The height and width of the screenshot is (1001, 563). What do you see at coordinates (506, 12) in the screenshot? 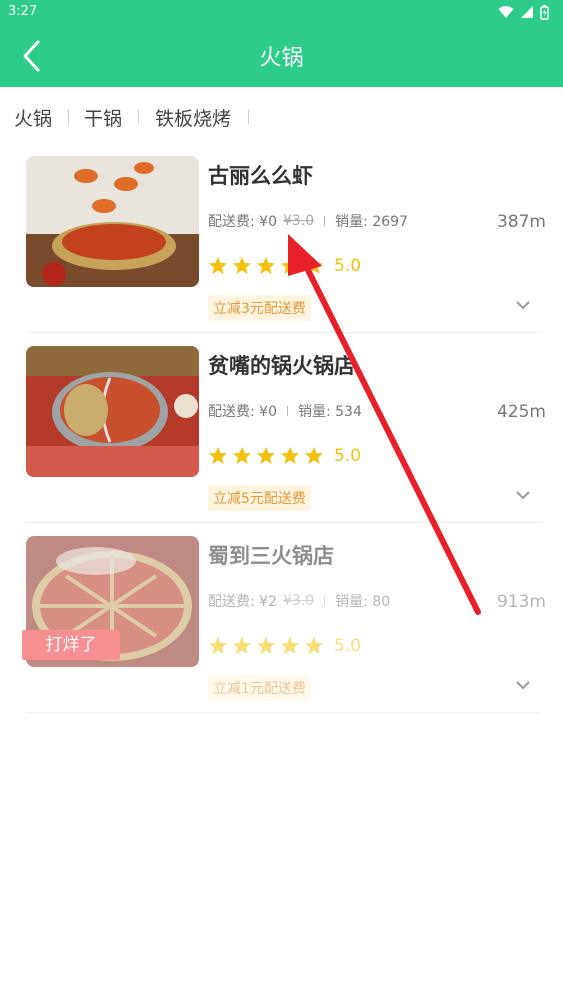
I see `wifi-icon` at bounding box center [506, 12].